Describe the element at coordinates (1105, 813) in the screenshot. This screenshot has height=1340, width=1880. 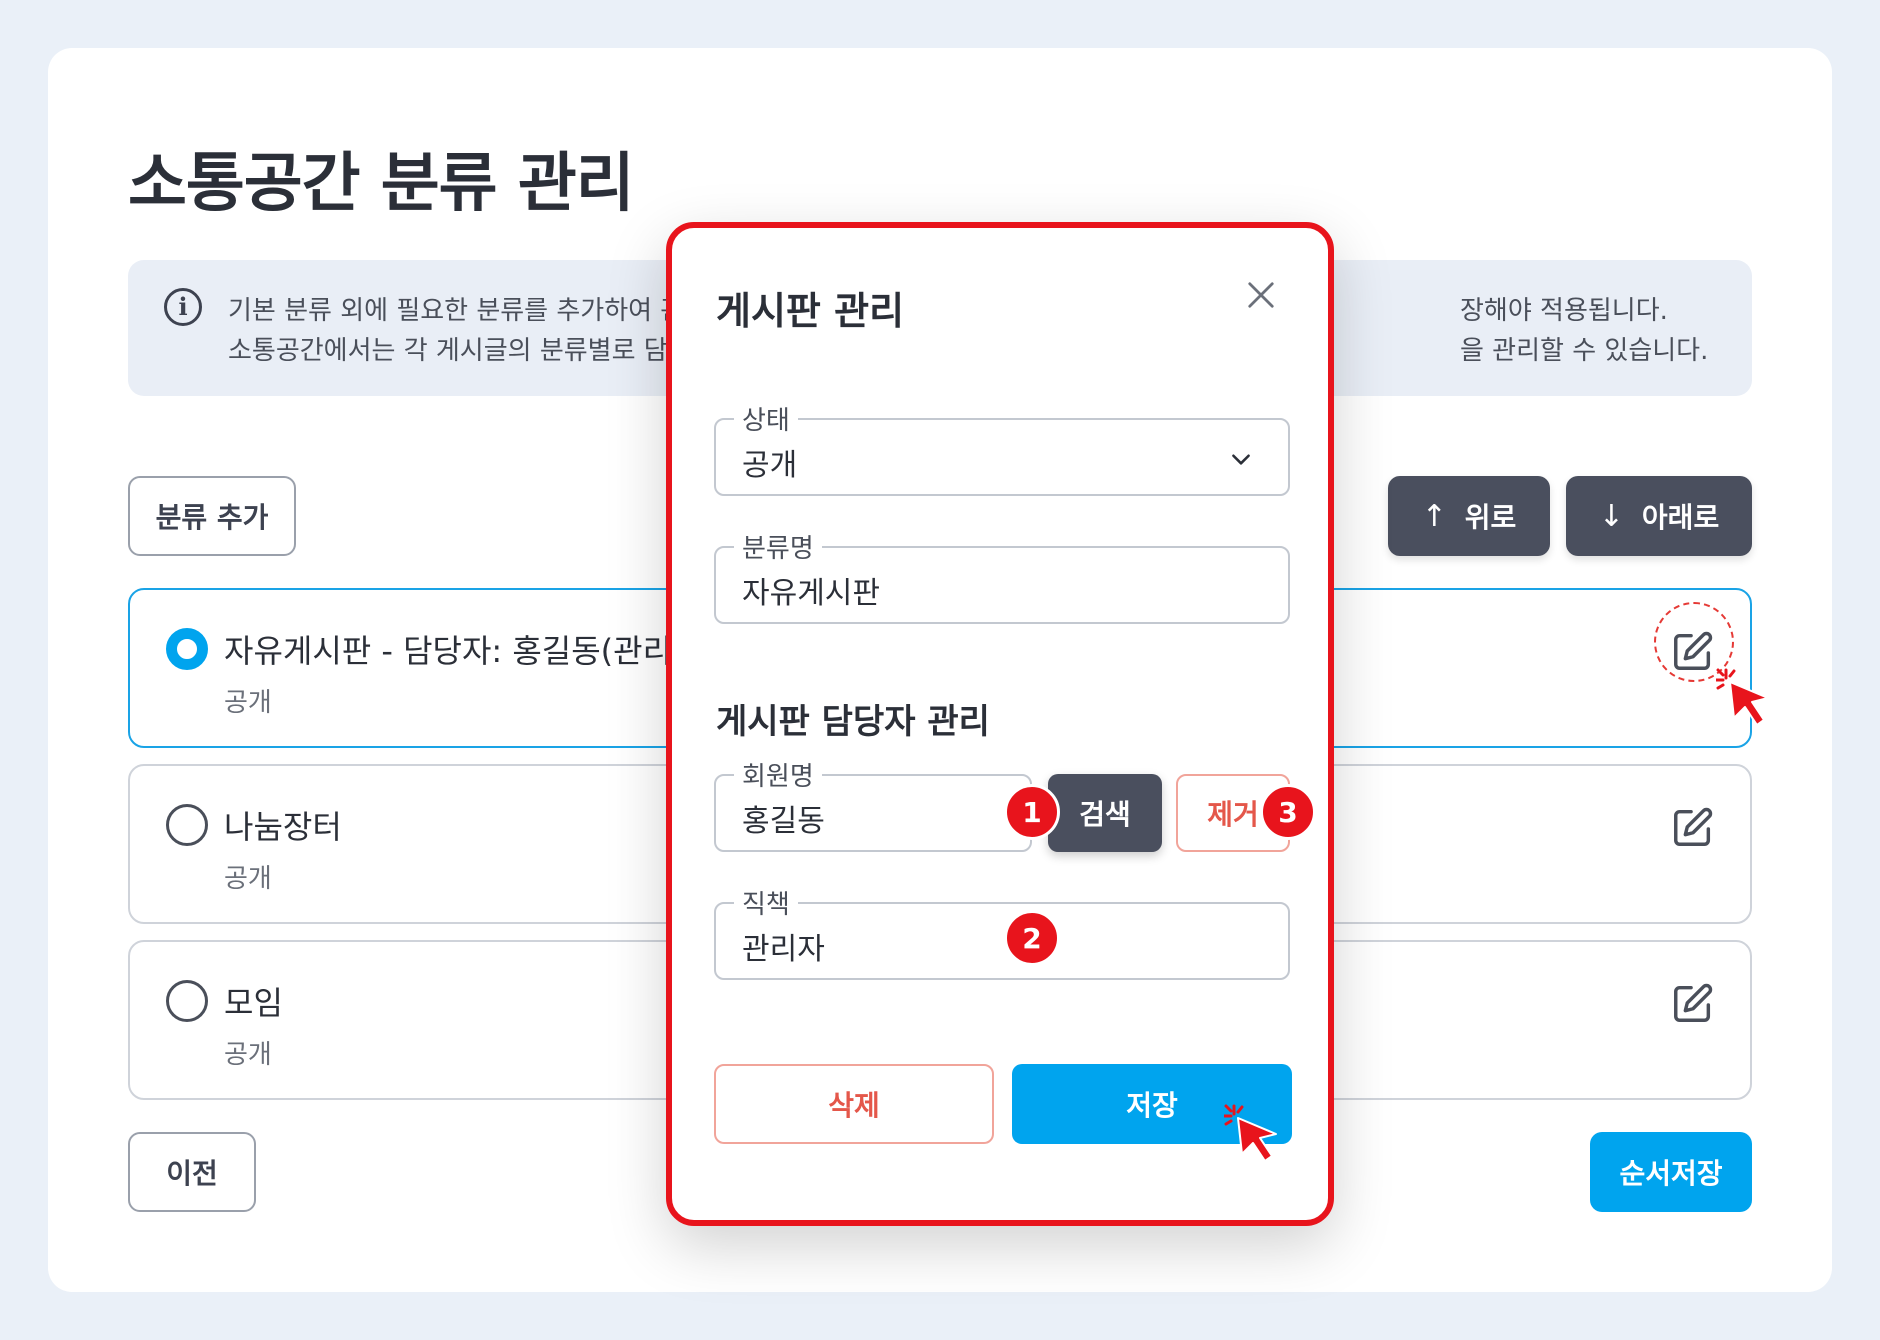
I see `search-button: 검색` at that location.